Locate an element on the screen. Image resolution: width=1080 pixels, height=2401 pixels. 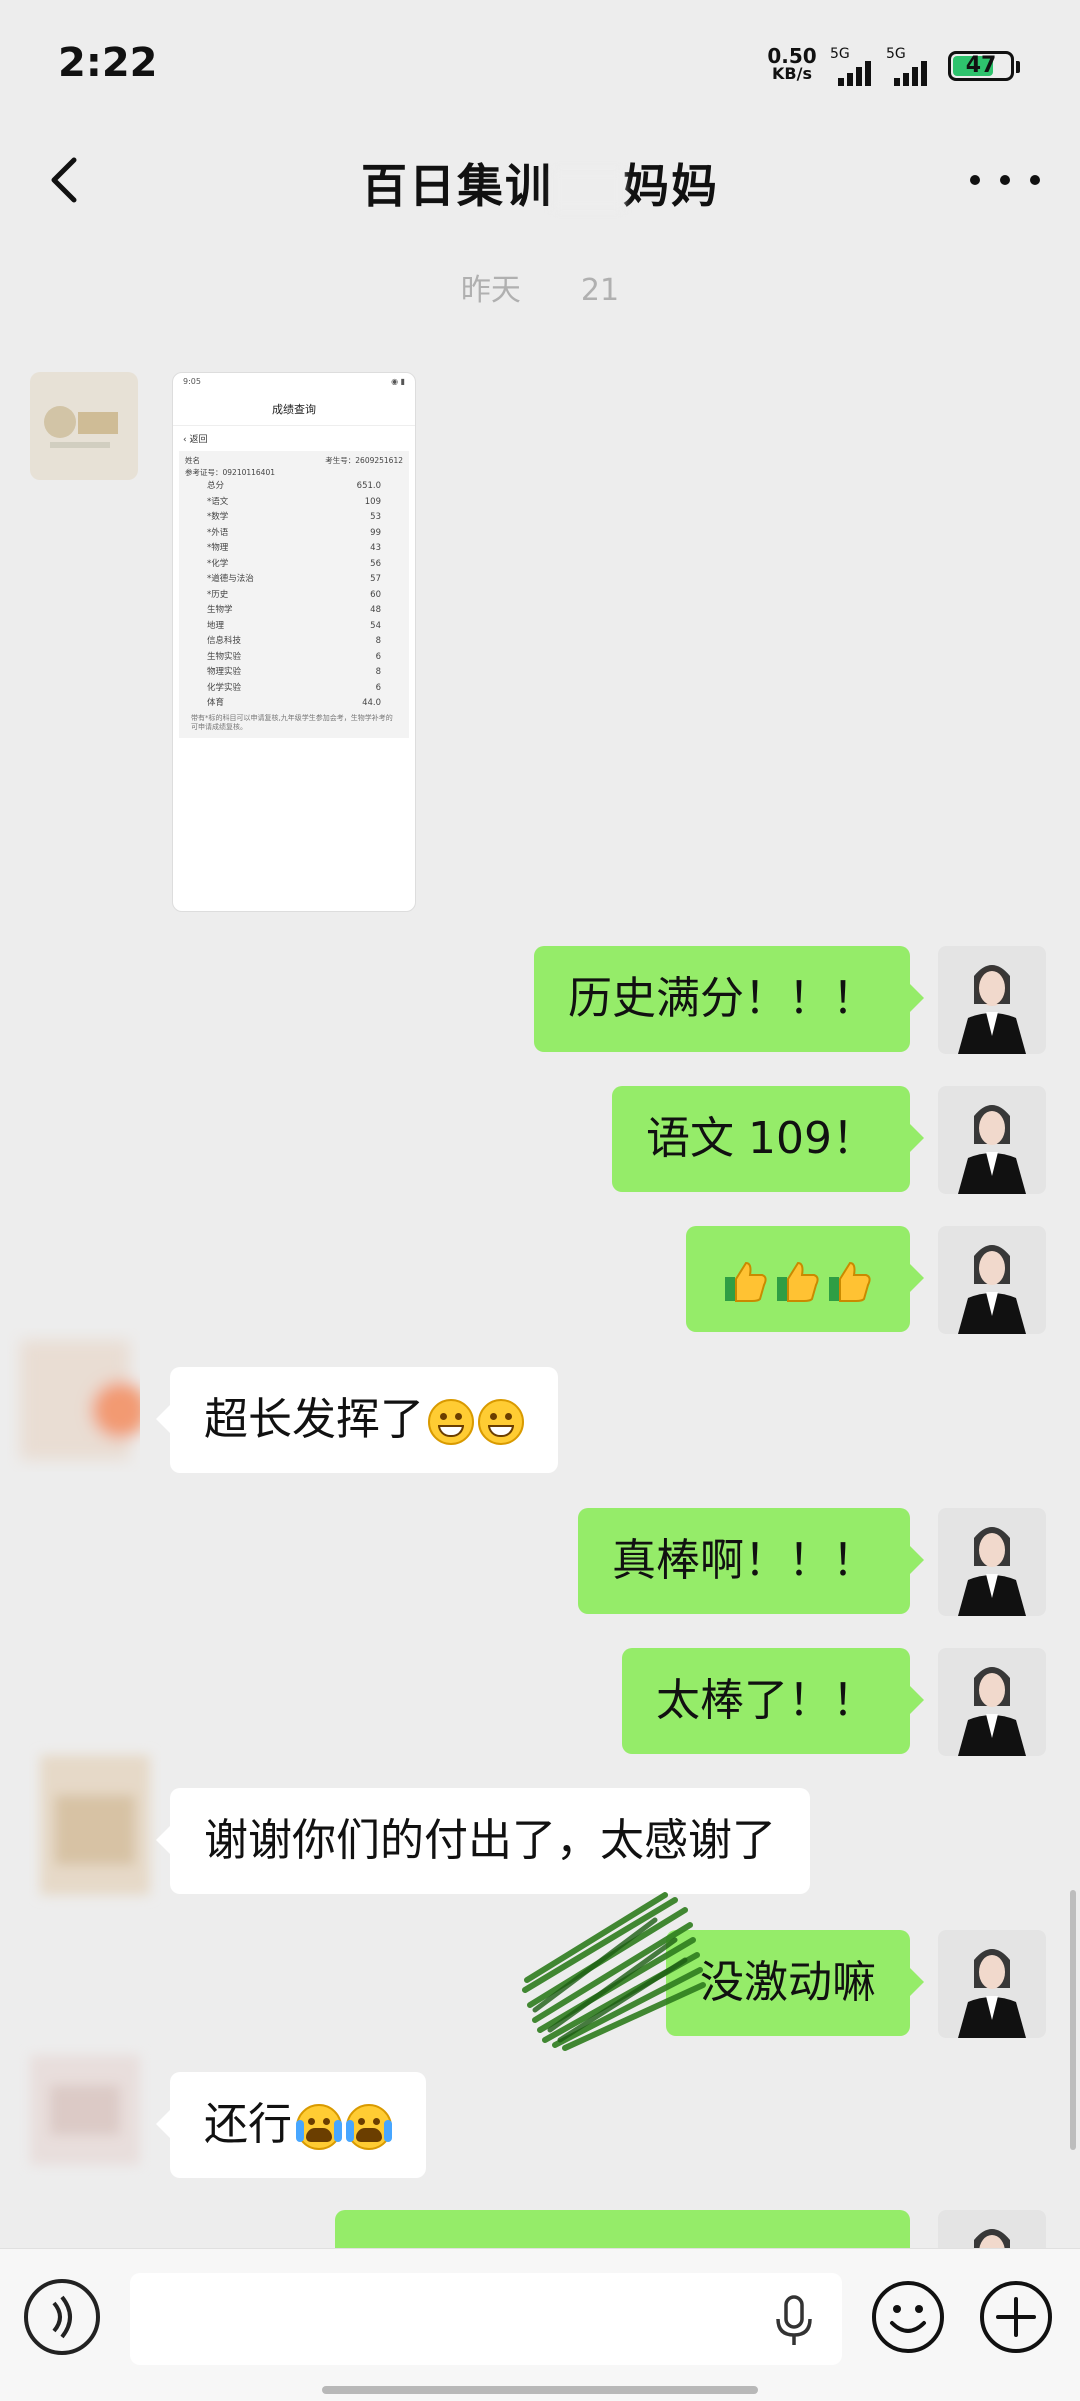
chat-title: 百日集训 妈妈 is located at coordinates (540, 183).